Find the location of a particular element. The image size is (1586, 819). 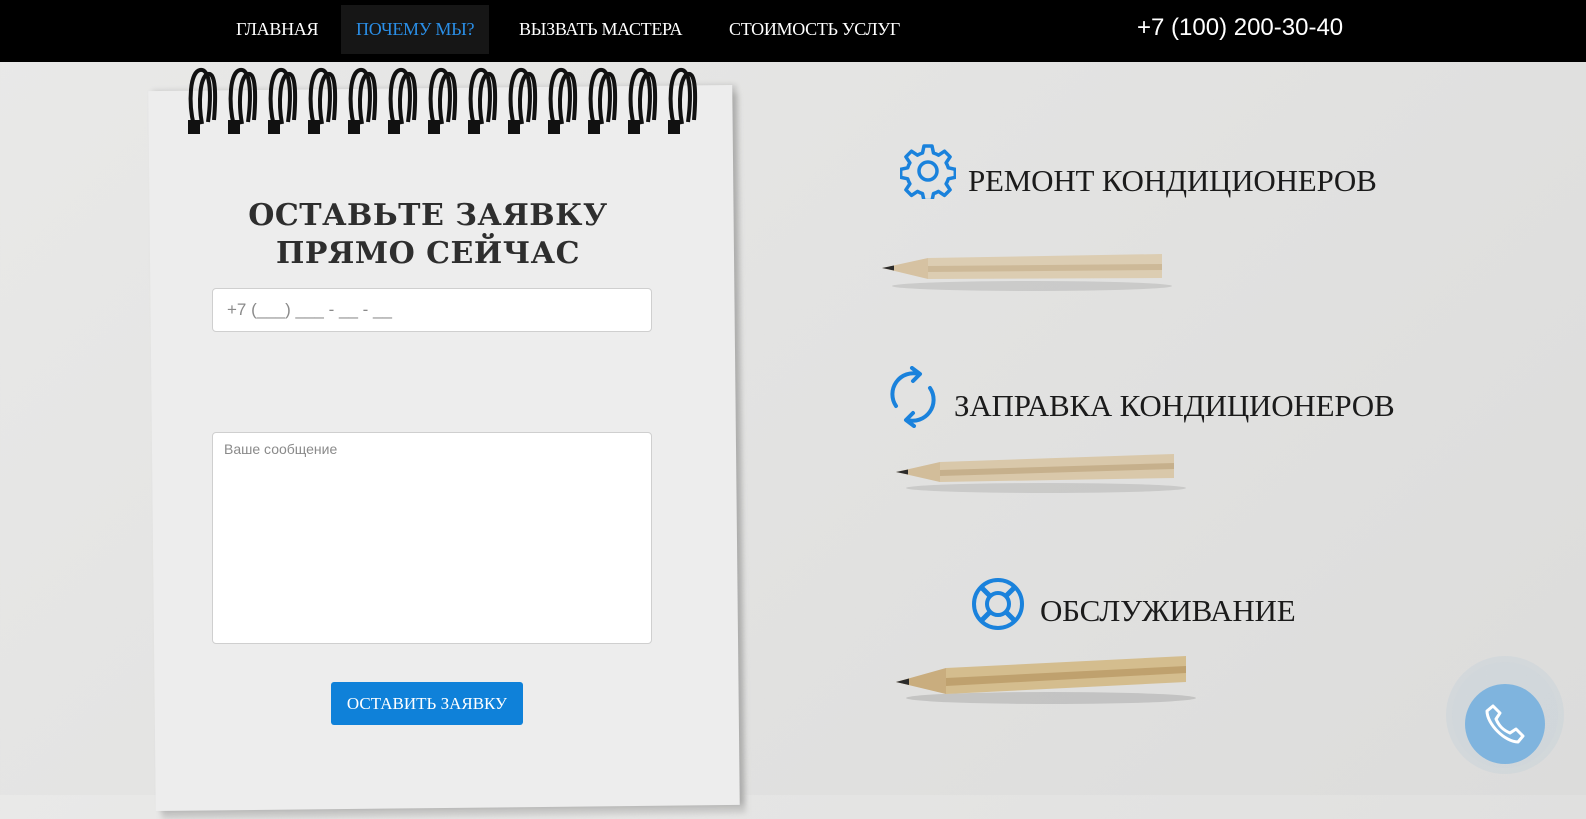

notepad-spiral-binding is located at coordinates (443, 100).